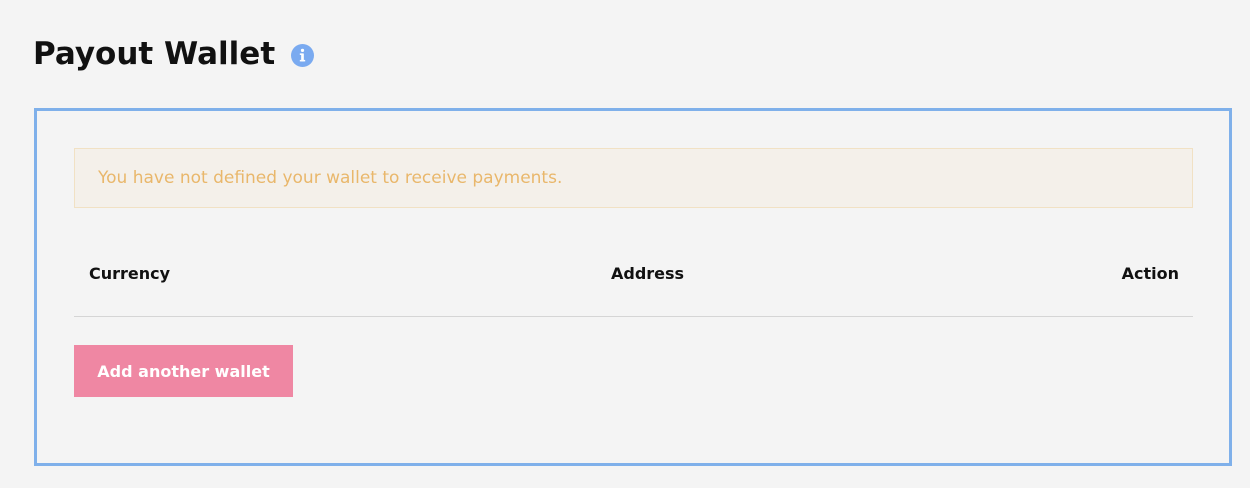  Describe the element at coordinates (154, 54) in the screenshot. I see `page-title: Payout Wallet` at that location.